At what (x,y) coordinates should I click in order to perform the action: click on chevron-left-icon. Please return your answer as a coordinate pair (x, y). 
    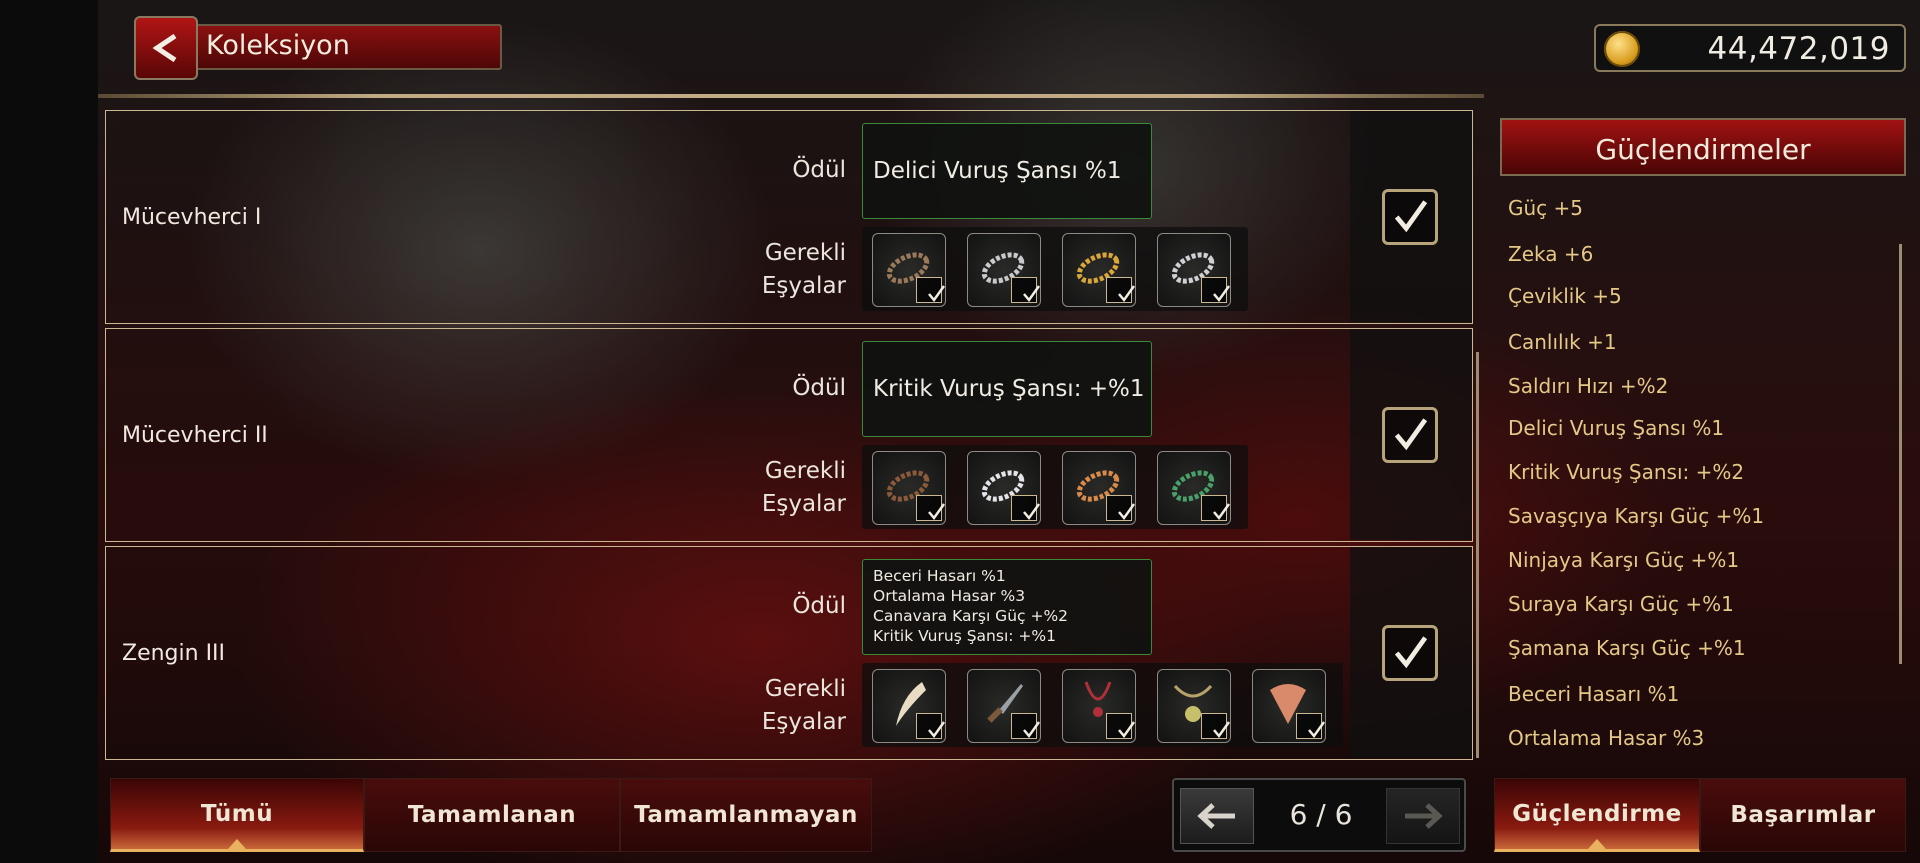
    Looking at the image, I should click on (164, 48).